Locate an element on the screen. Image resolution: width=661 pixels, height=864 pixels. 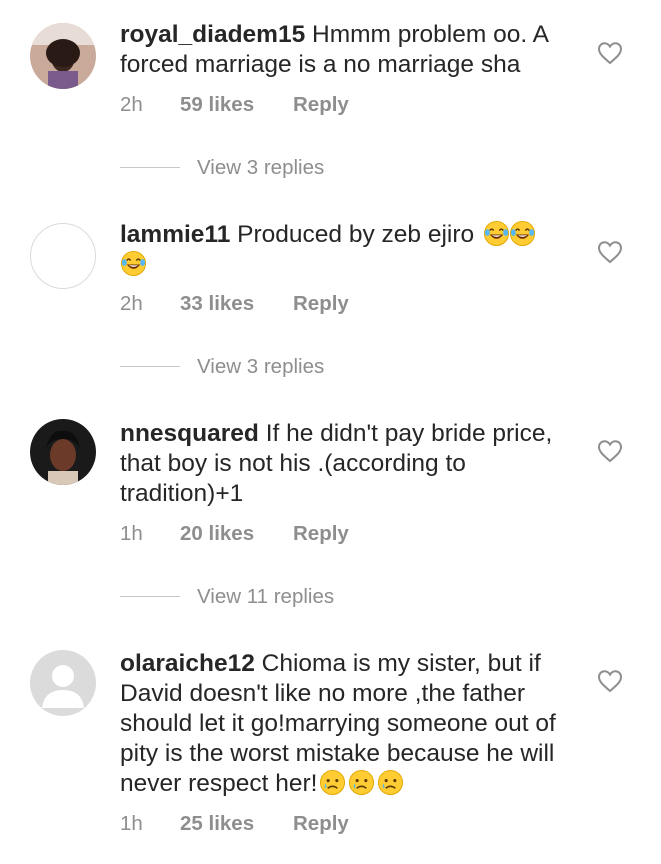
comment-likes: 33 likes is located at coordinates (236, 304).